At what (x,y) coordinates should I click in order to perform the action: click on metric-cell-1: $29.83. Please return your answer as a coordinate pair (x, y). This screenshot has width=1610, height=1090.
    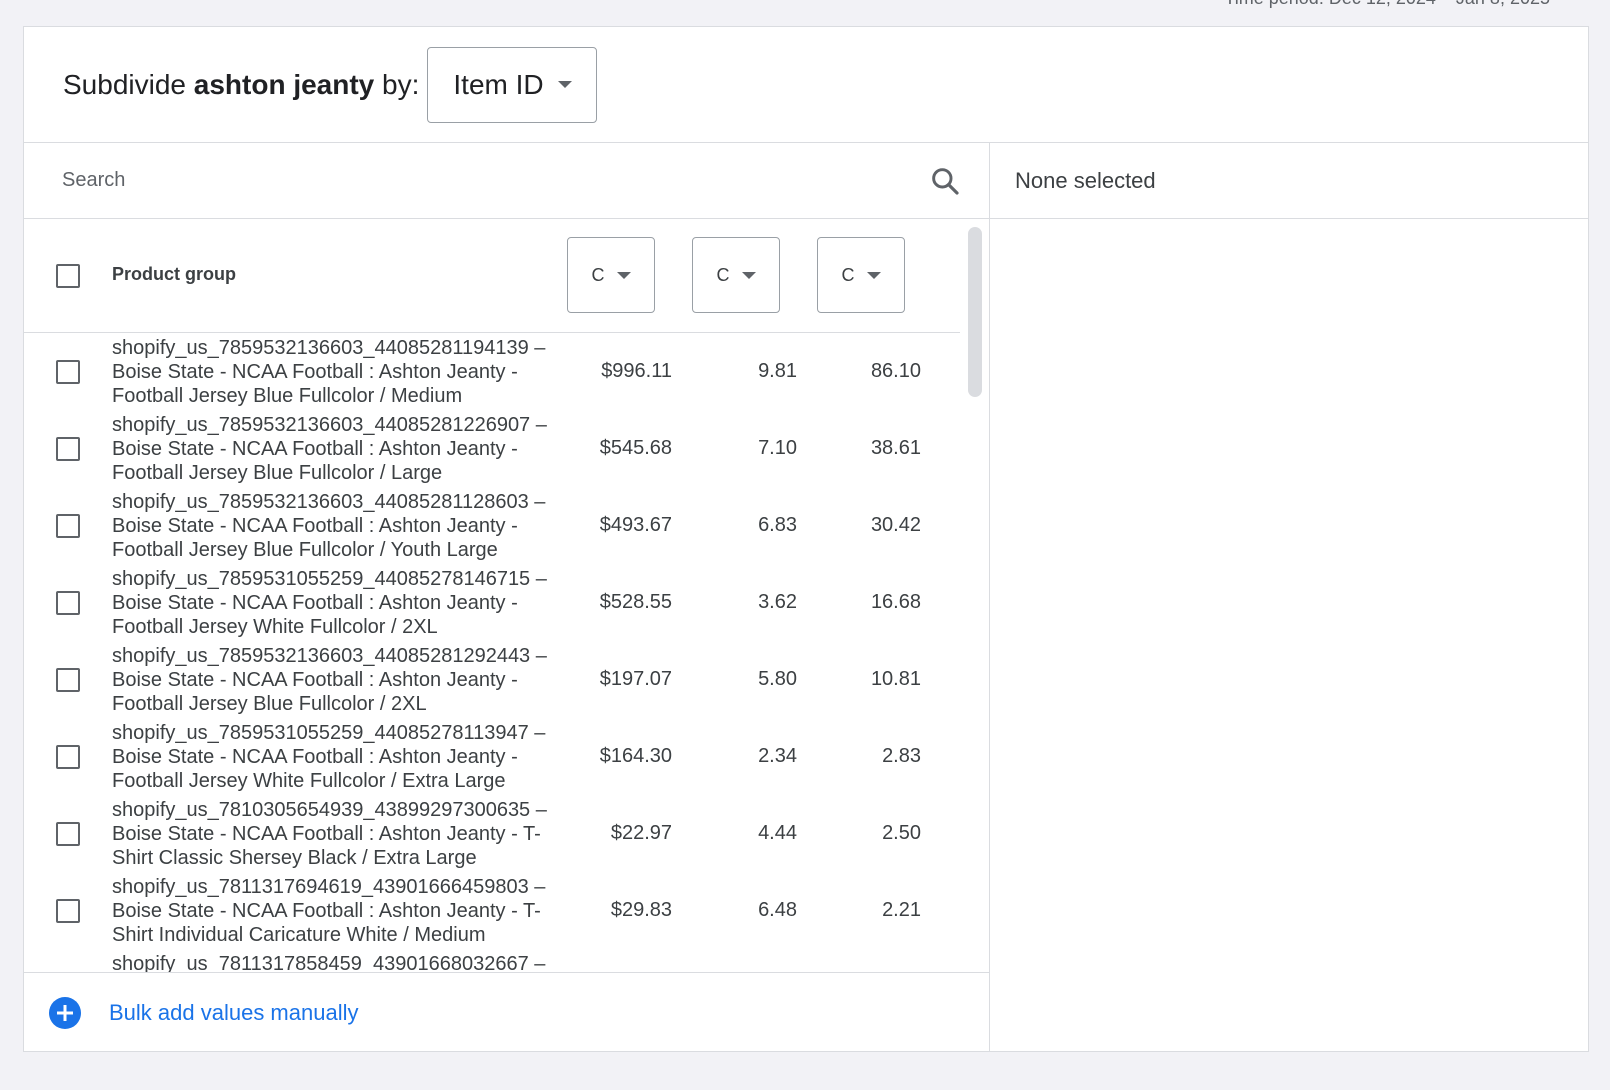
    Looking at the image, I should click on (641, 910).